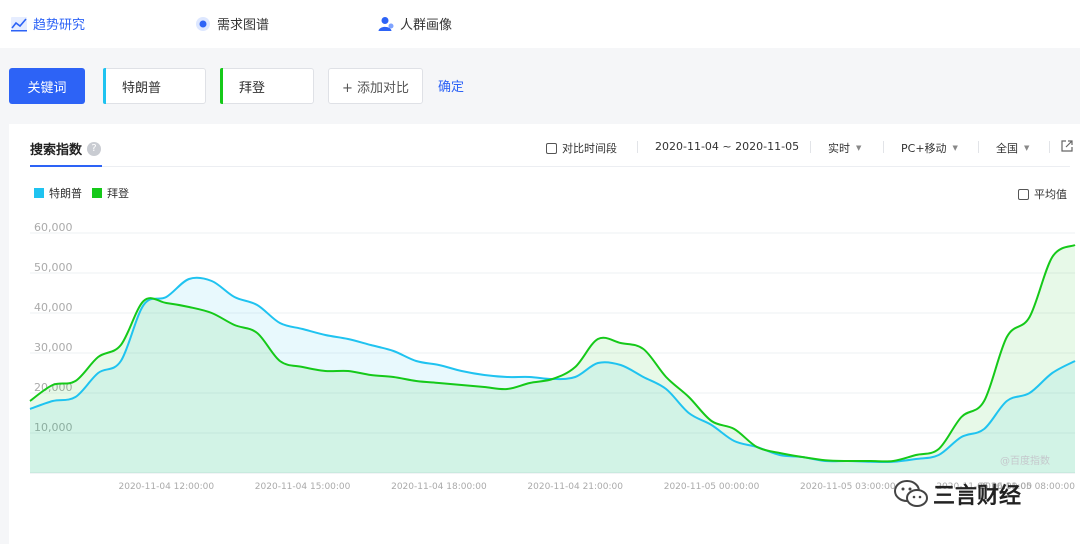 Image resolution: width=1080 pixels, height=544 pixels. I want to click on x-tick-label: 2020-11-05 03:00:00, so click(848, 487).